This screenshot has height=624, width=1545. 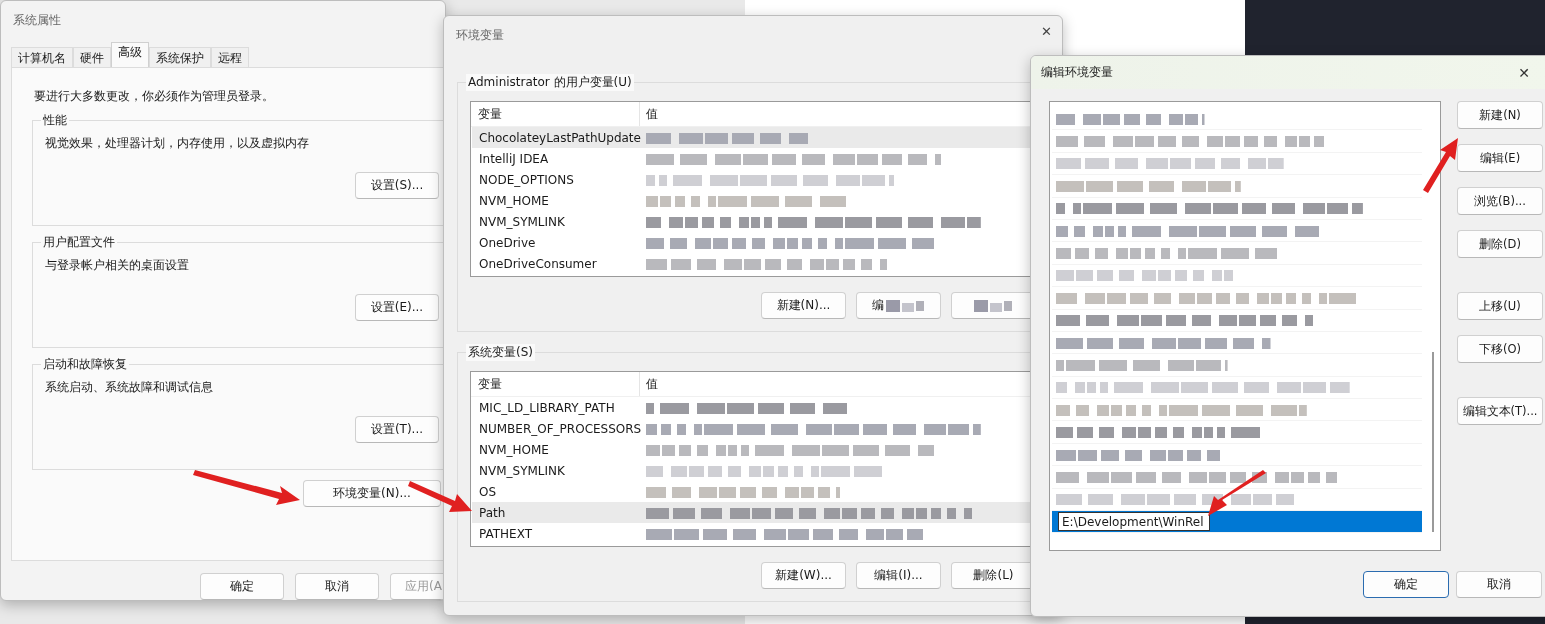 What do you see at coordinates (1500, 349) in the screenshot?
I see `side-button: 下移(O)` at bounding box center [1500, 349].